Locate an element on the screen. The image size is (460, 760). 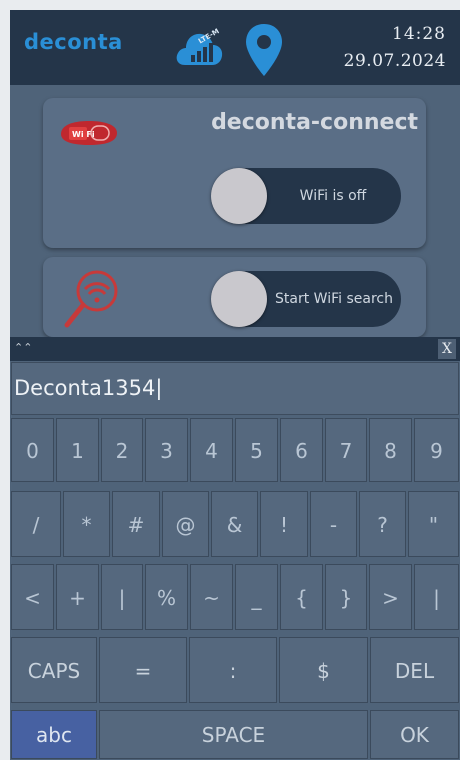
location-pin-icon is located at coordinates (264, 50).